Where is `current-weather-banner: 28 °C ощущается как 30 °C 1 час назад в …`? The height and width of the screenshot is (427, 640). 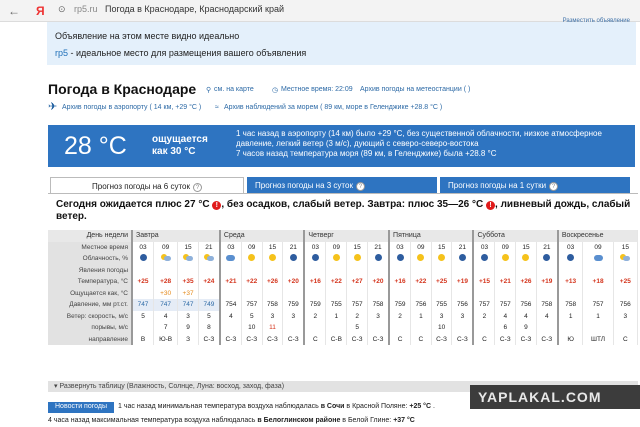
current-weather-banner: 28 °C ощущается как 30 °C 1 час назад в … is located at coordinates (341, 146).